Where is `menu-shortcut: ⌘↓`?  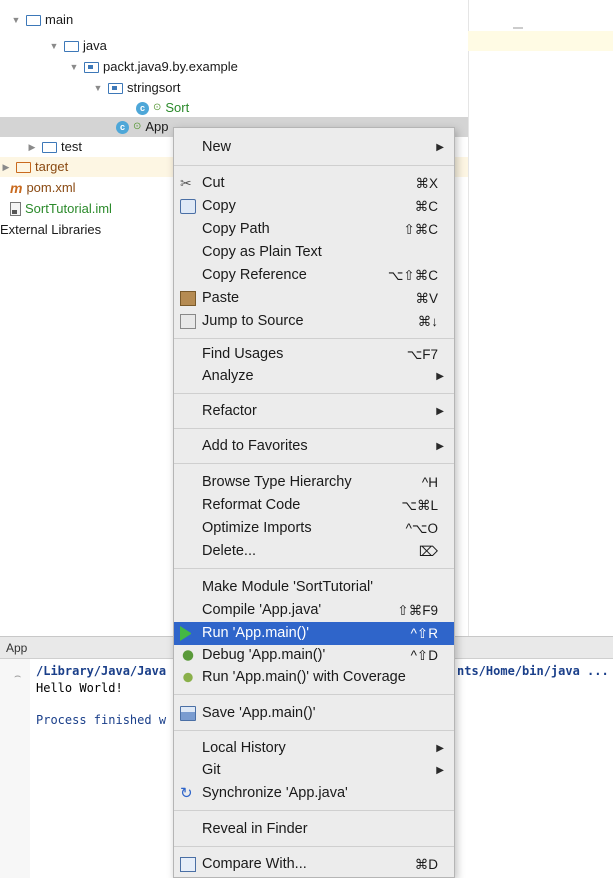
menu-shortcut: ⌘↓ is located at coordinates (427, 321).